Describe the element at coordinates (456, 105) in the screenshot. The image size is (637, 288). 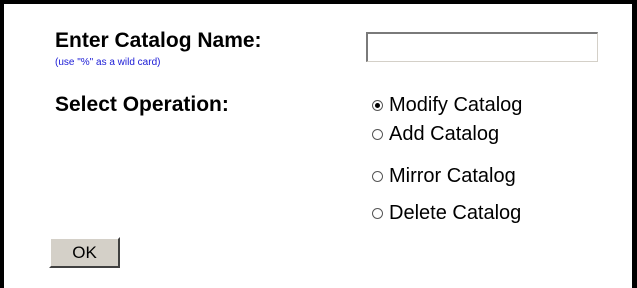
I see `operation-label: Modify Catalog` at that location.